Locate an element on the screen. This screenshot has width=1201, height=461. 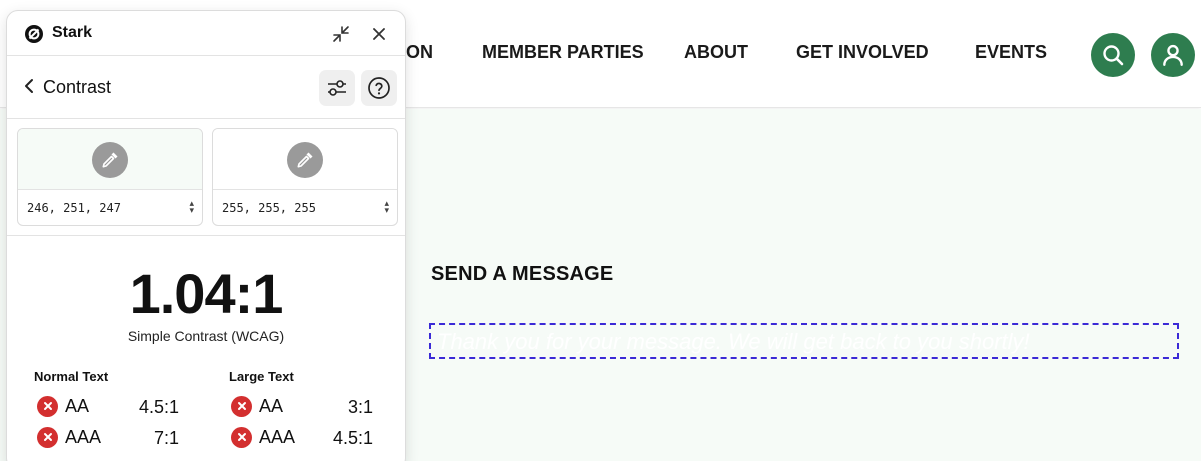
account-button is located at coordinates (1173, 55).